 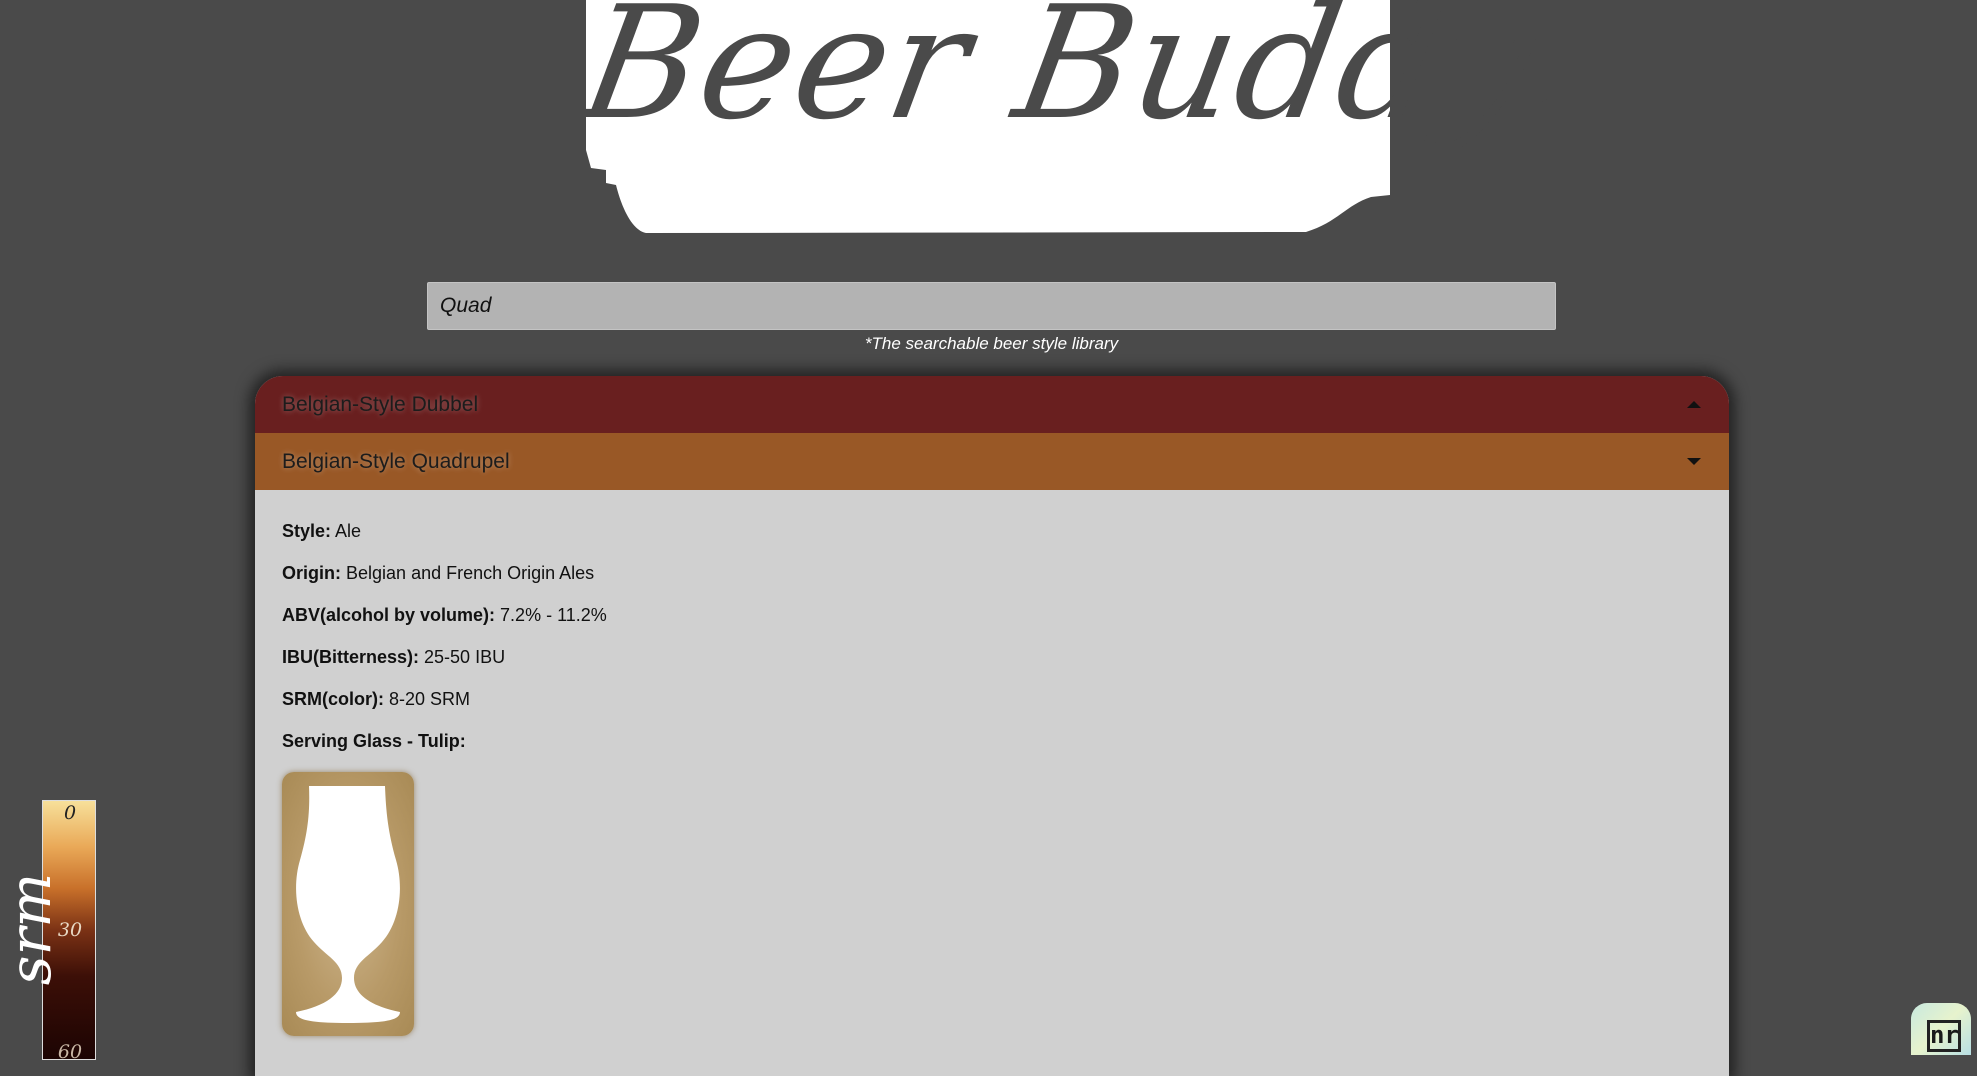 I want to click on caret-down-icon, so click(x=1694, y=461).